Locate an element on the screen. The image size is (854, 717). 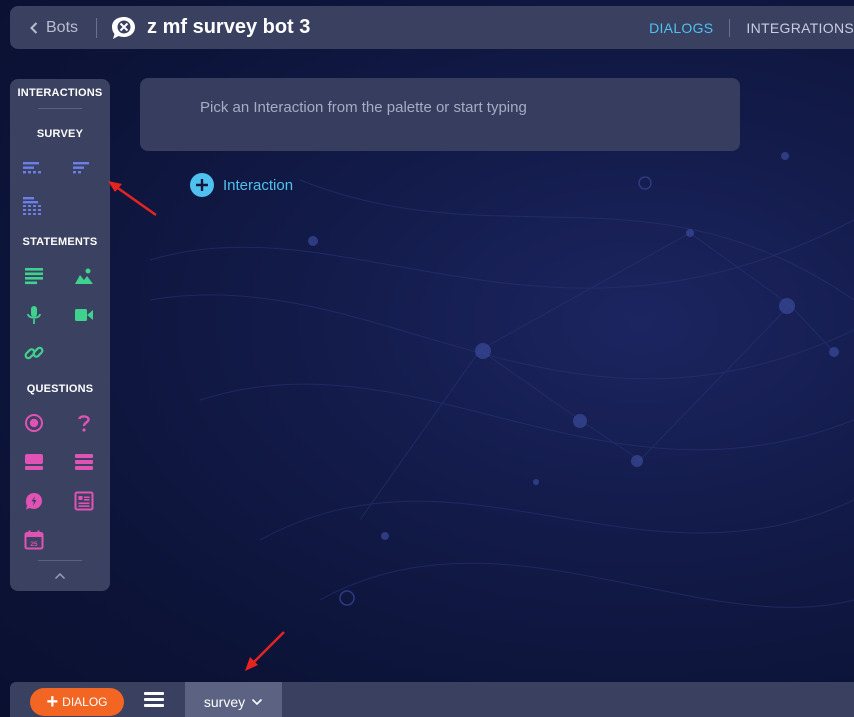
add-dialog-label: DIALOG is located at coordinates (85, 702).